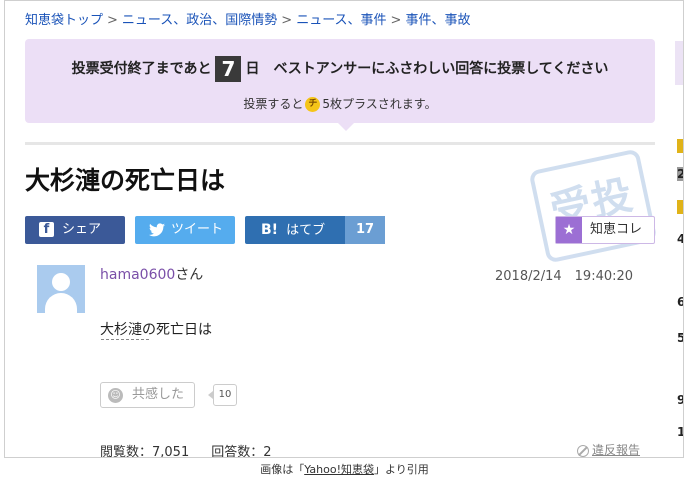  Describe the element at coordinates (340, 143) in the screenshot. I see `section-divider` at that location.